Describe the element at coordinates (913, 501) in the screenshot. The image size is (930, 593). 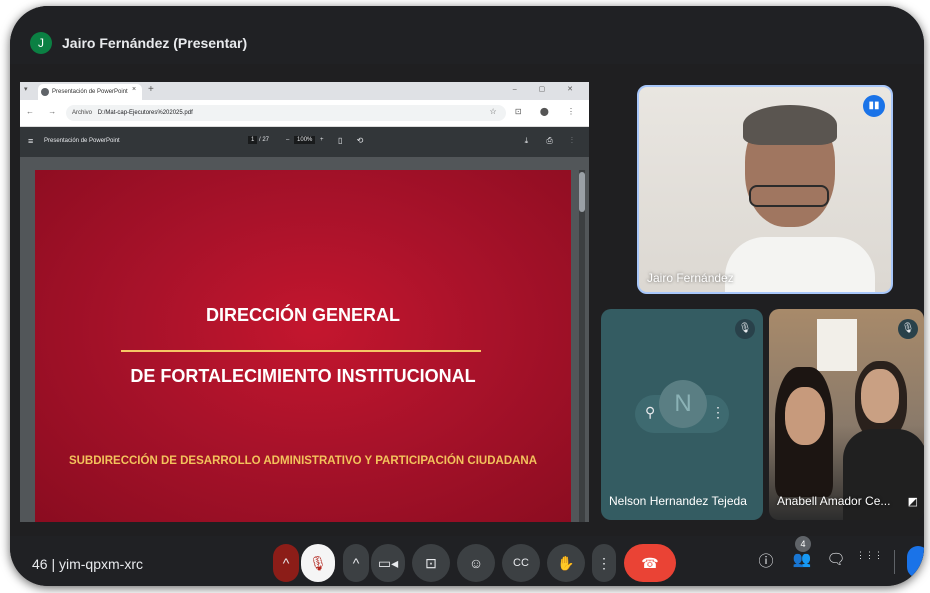
I see `picture-in-picture-icon: ◩` at that location.